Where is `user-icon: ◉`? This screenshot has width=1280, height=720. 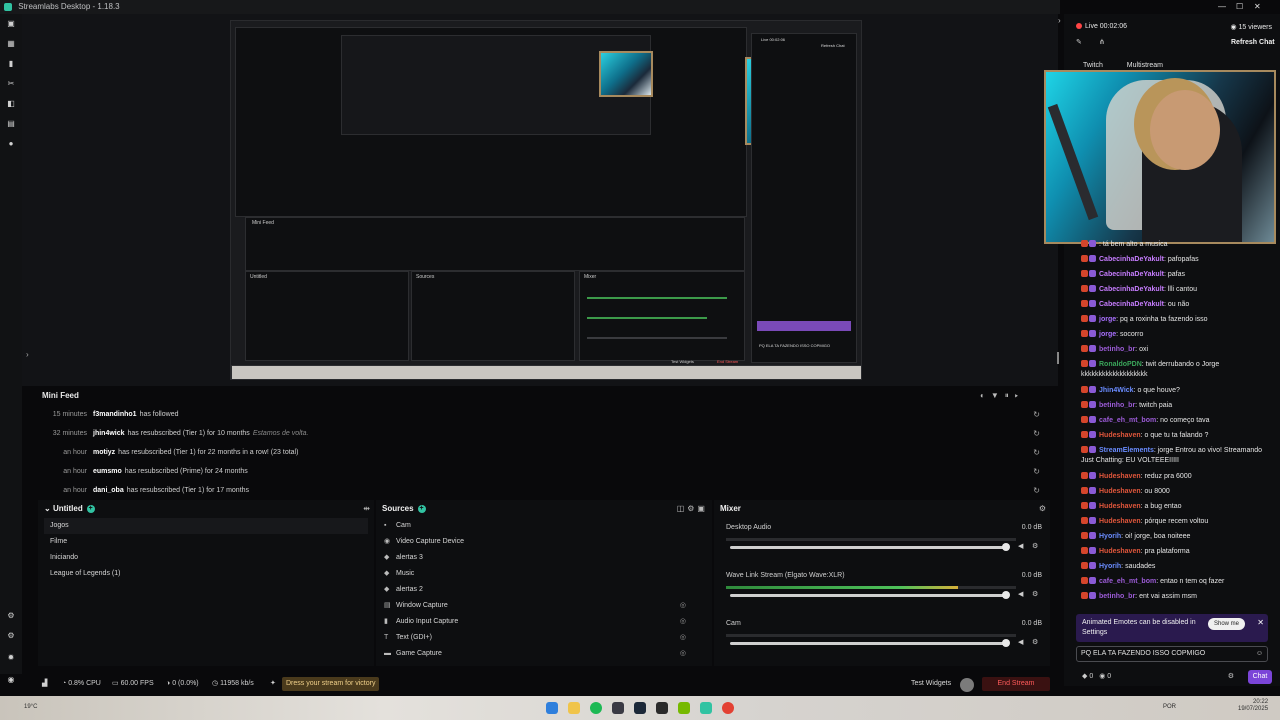
user-icon: ◉ is located at coordinates (11, 680).